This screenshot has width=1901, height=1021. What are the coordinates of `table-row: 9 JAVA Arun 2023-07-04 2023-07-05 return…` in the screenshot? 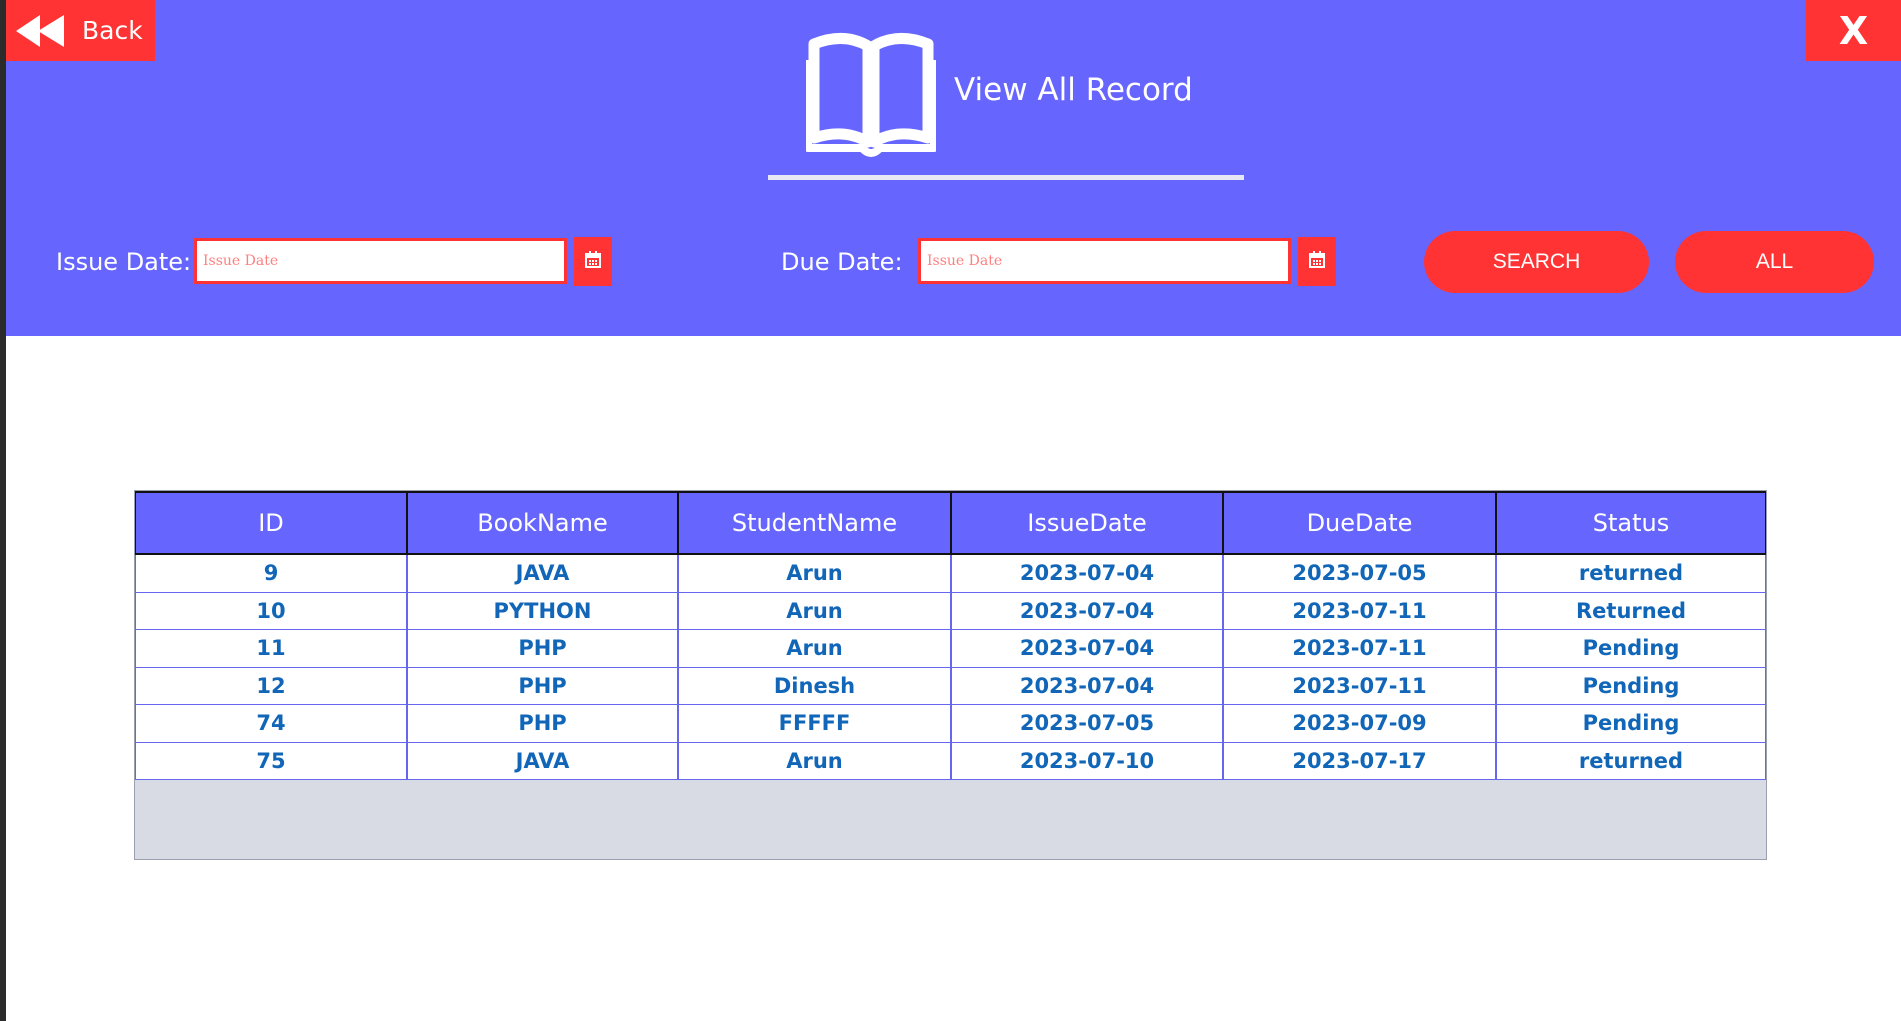 It's located at (950, 574).